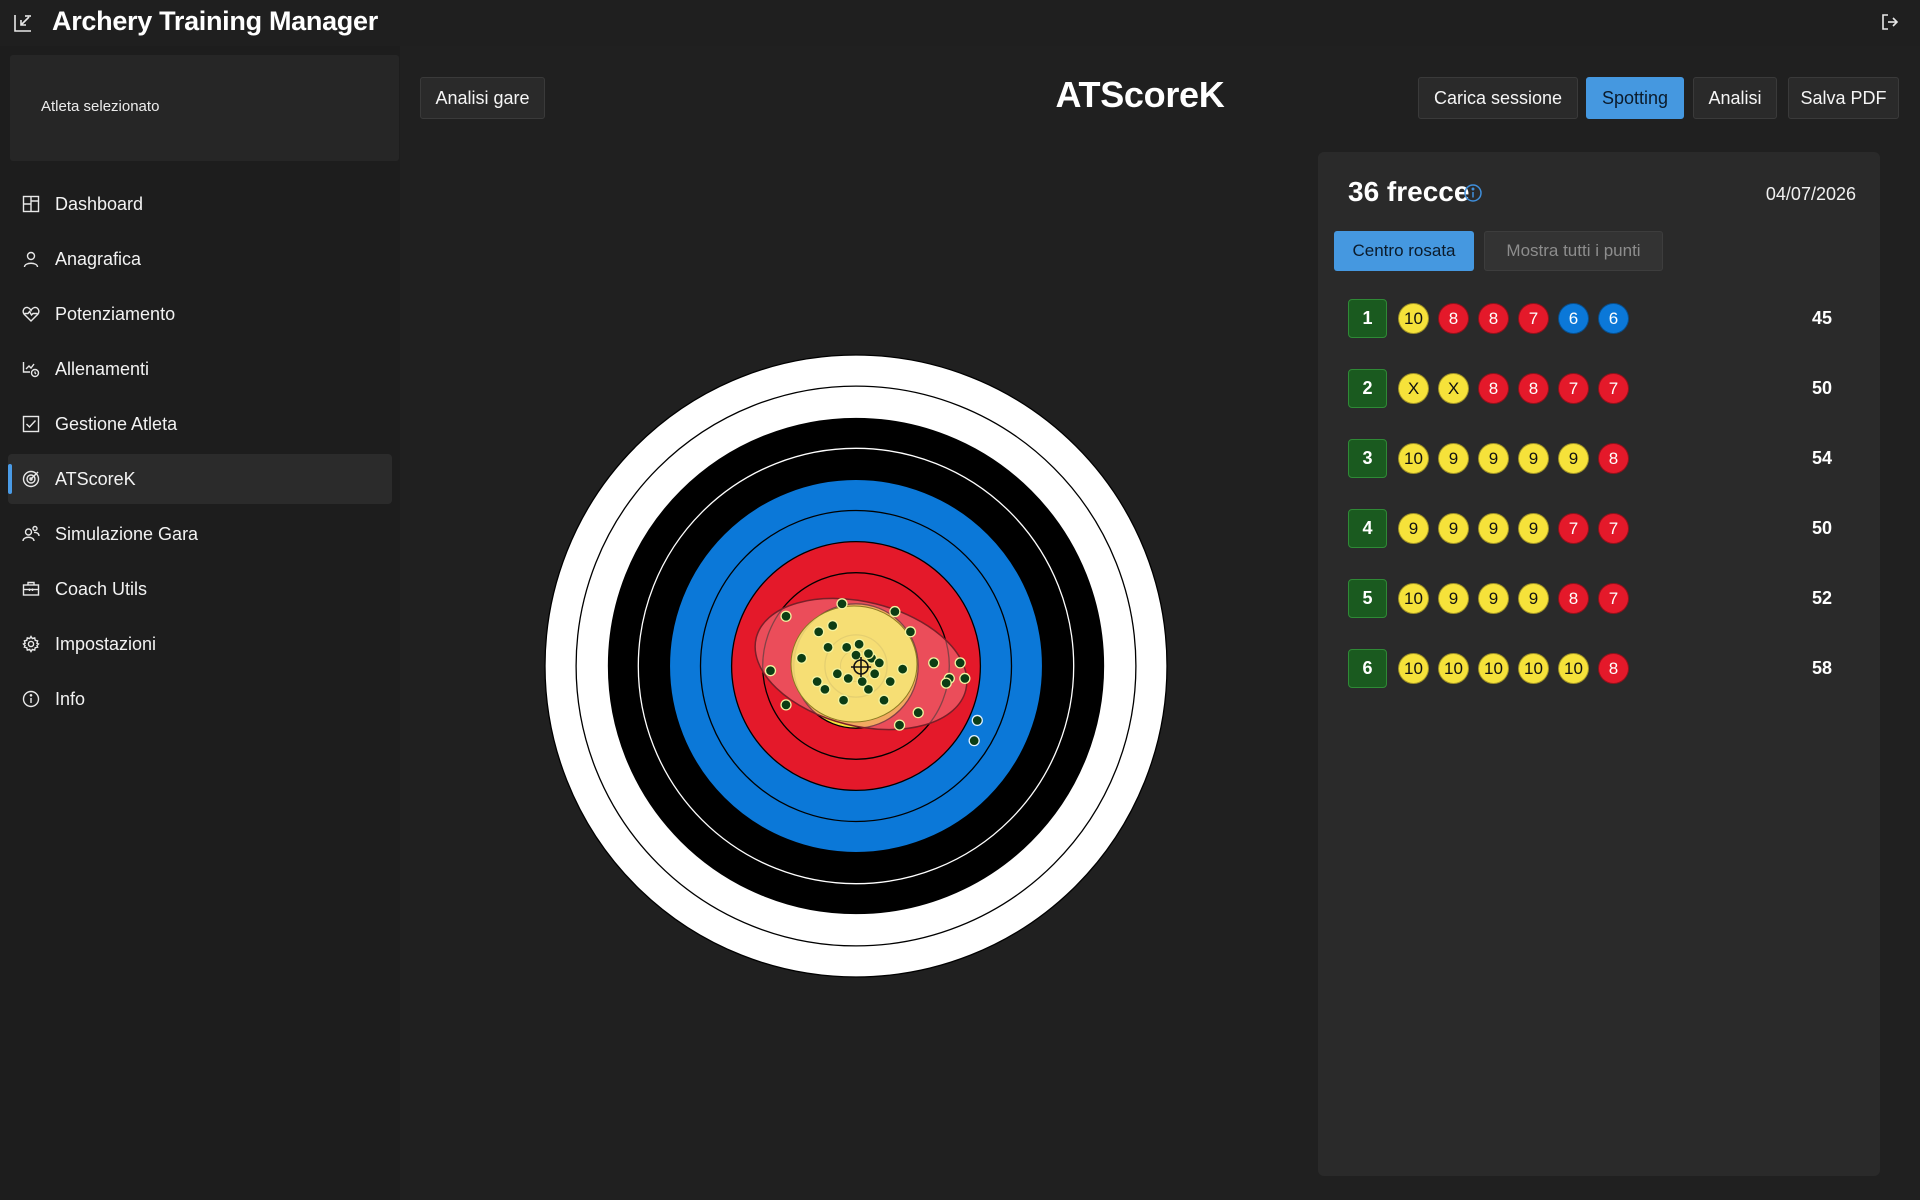 Image resolution: width=1920 pixels, height=1200 pixels. What do you see at coordinates (1821, 388) in the screenshot?
I see `end-total: 50` at bounding box center [1821, 388].